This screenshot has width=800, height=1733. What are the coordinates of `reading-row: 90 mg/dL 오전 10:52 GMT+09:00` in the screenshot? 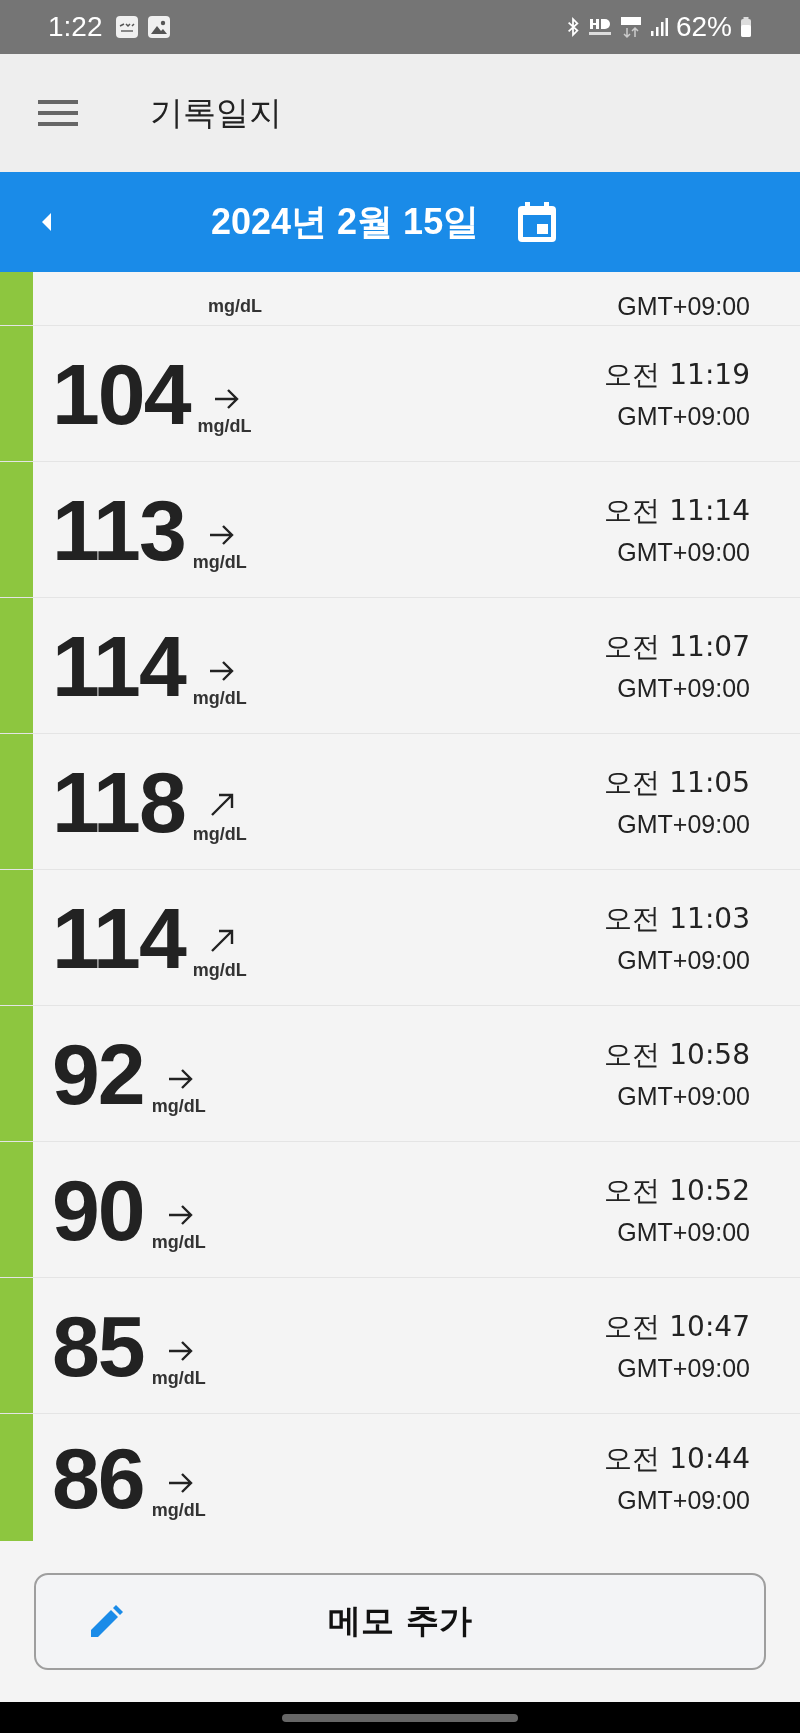 It's located at (400, 1210).